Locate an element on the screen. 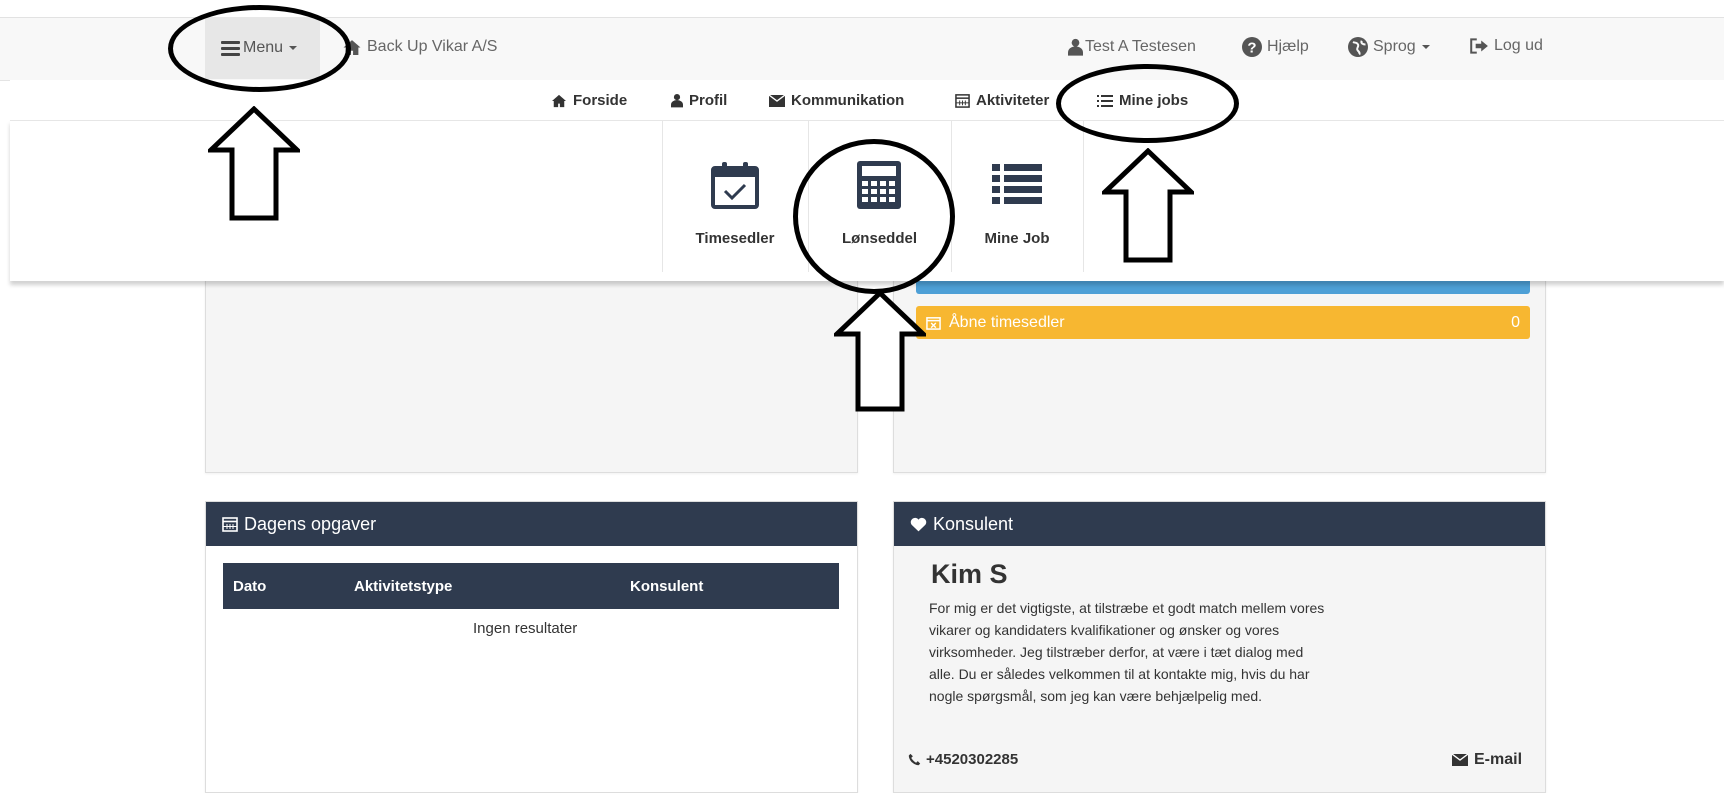 The height and width of the screenshot is (793, 1724). language-dropdown: Sprog is located at coordinates (1389, 47).